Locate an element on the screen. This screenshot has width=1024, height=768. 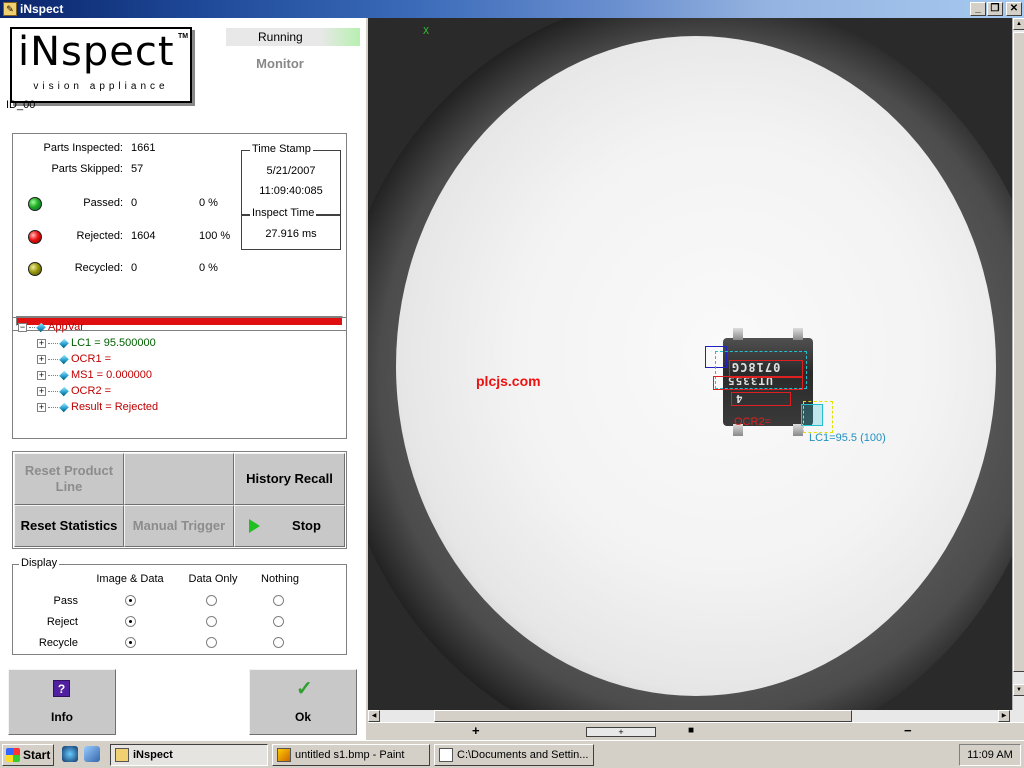
tree-root: − AppVar is located at coordinates (51, 327).